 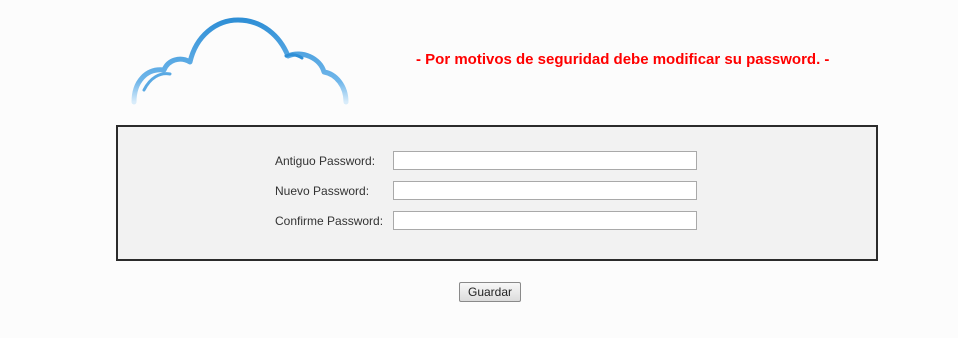 I want to click on new-password-label: Nuevo Password:, so click(x=322, y=191).